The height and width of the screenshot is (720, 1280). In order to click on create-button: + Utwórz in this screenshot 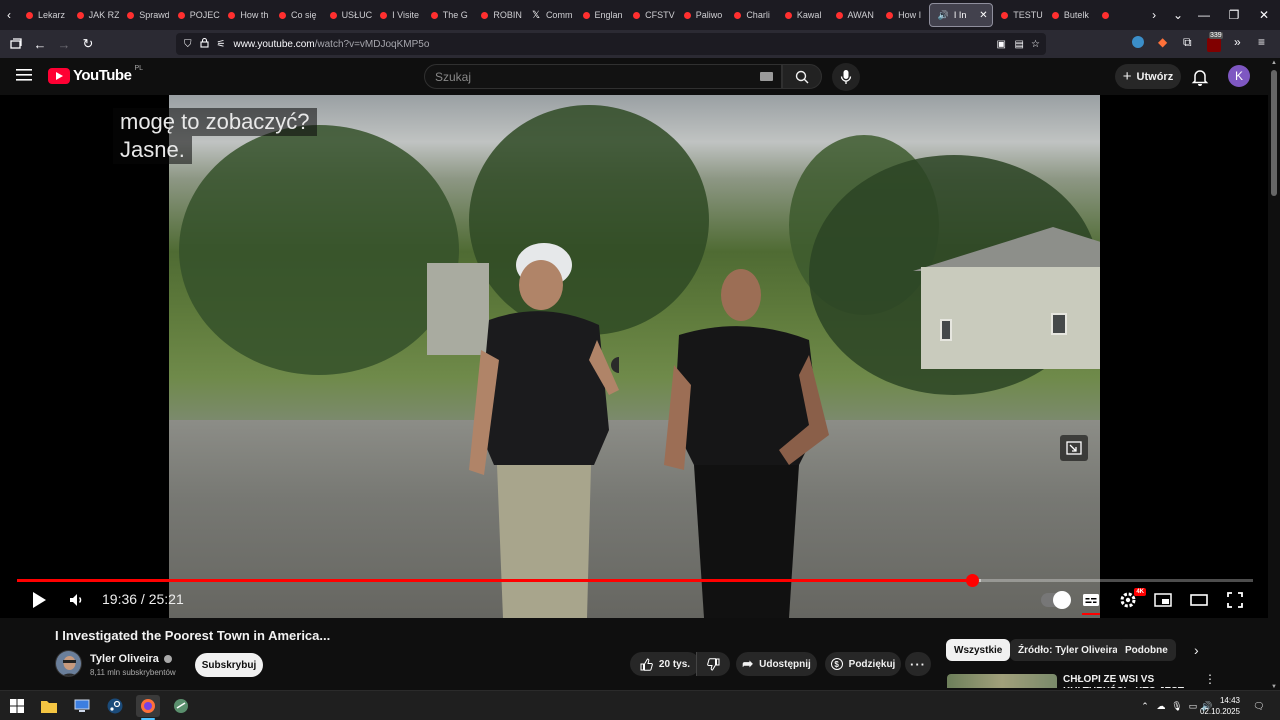, I will do `click(1148, 76)`.